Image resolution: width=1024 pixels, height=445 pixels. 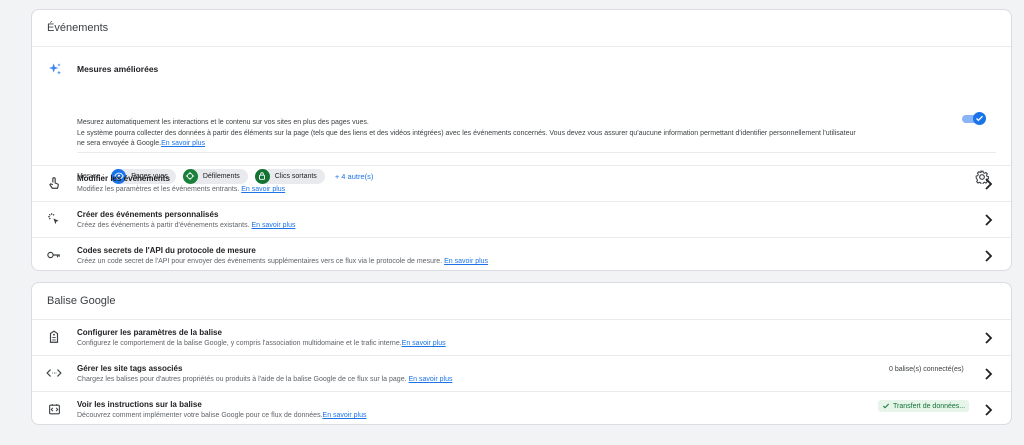 What do you see at coordinates (54, 409) in the screenshot?
I see `code-box-icon` at bounding box center [54, 409].